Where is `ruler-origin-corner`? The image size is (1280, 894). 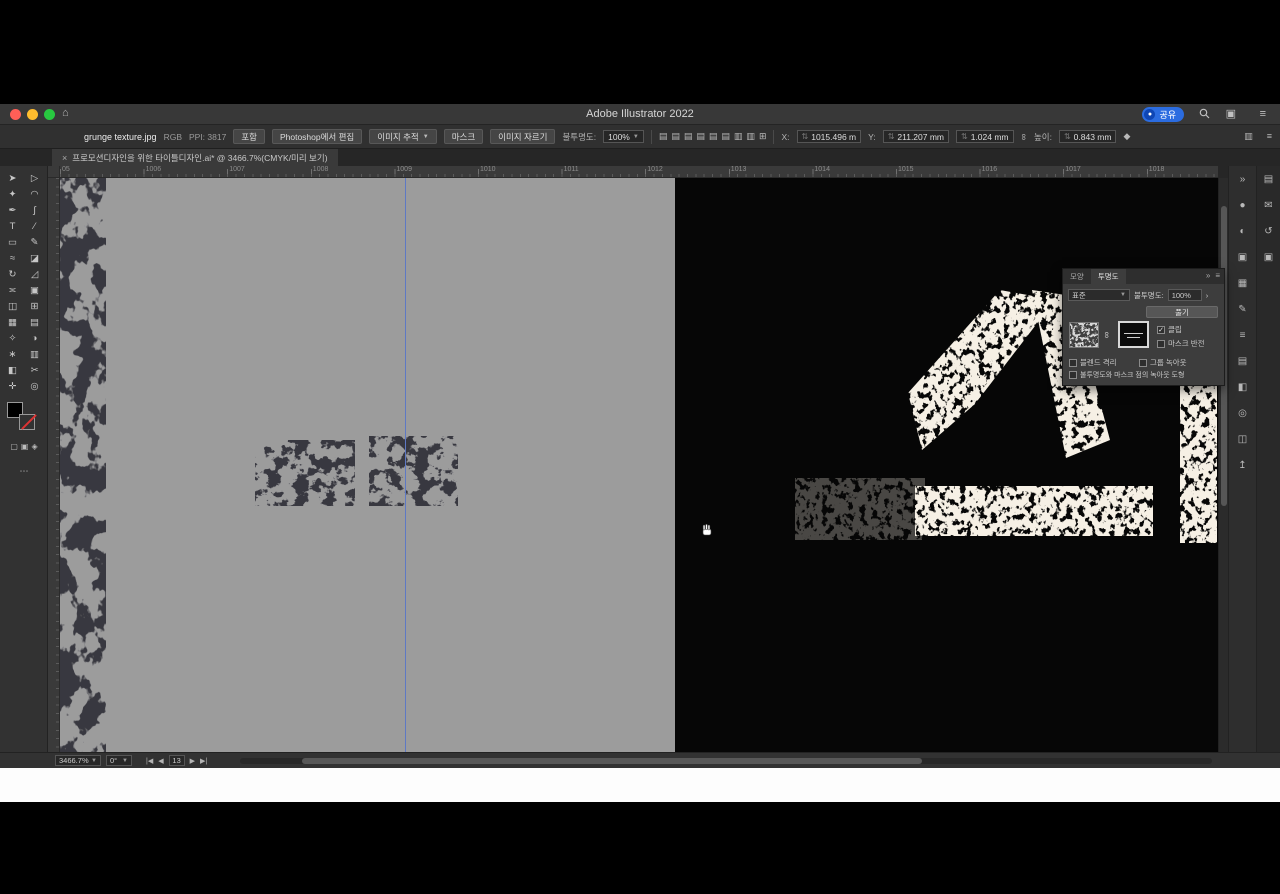 ruler-origin-corner is located at coordinates (54, 172).